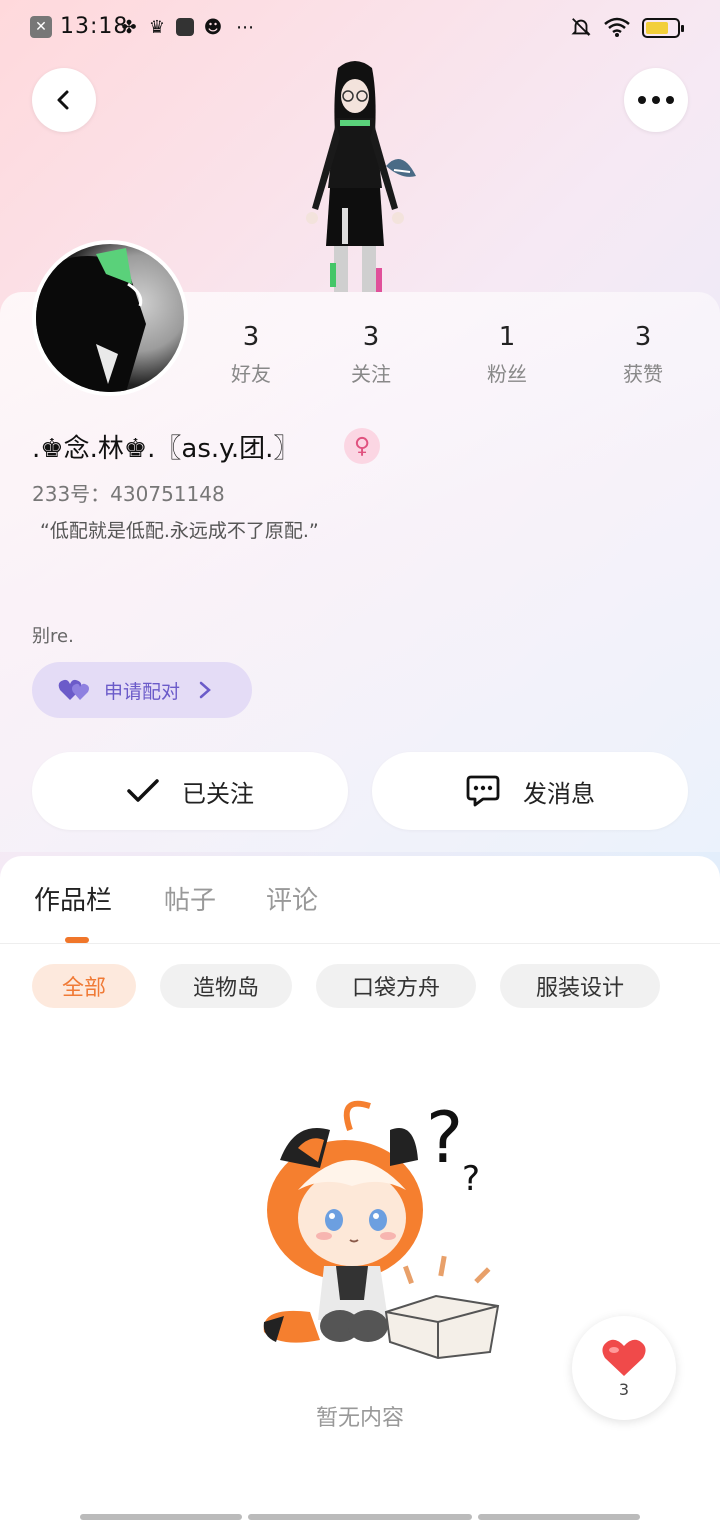  Describe the element at coordinates (643, 354) in the screenshot. I see `stat-likes: 3 获赞` at that location.